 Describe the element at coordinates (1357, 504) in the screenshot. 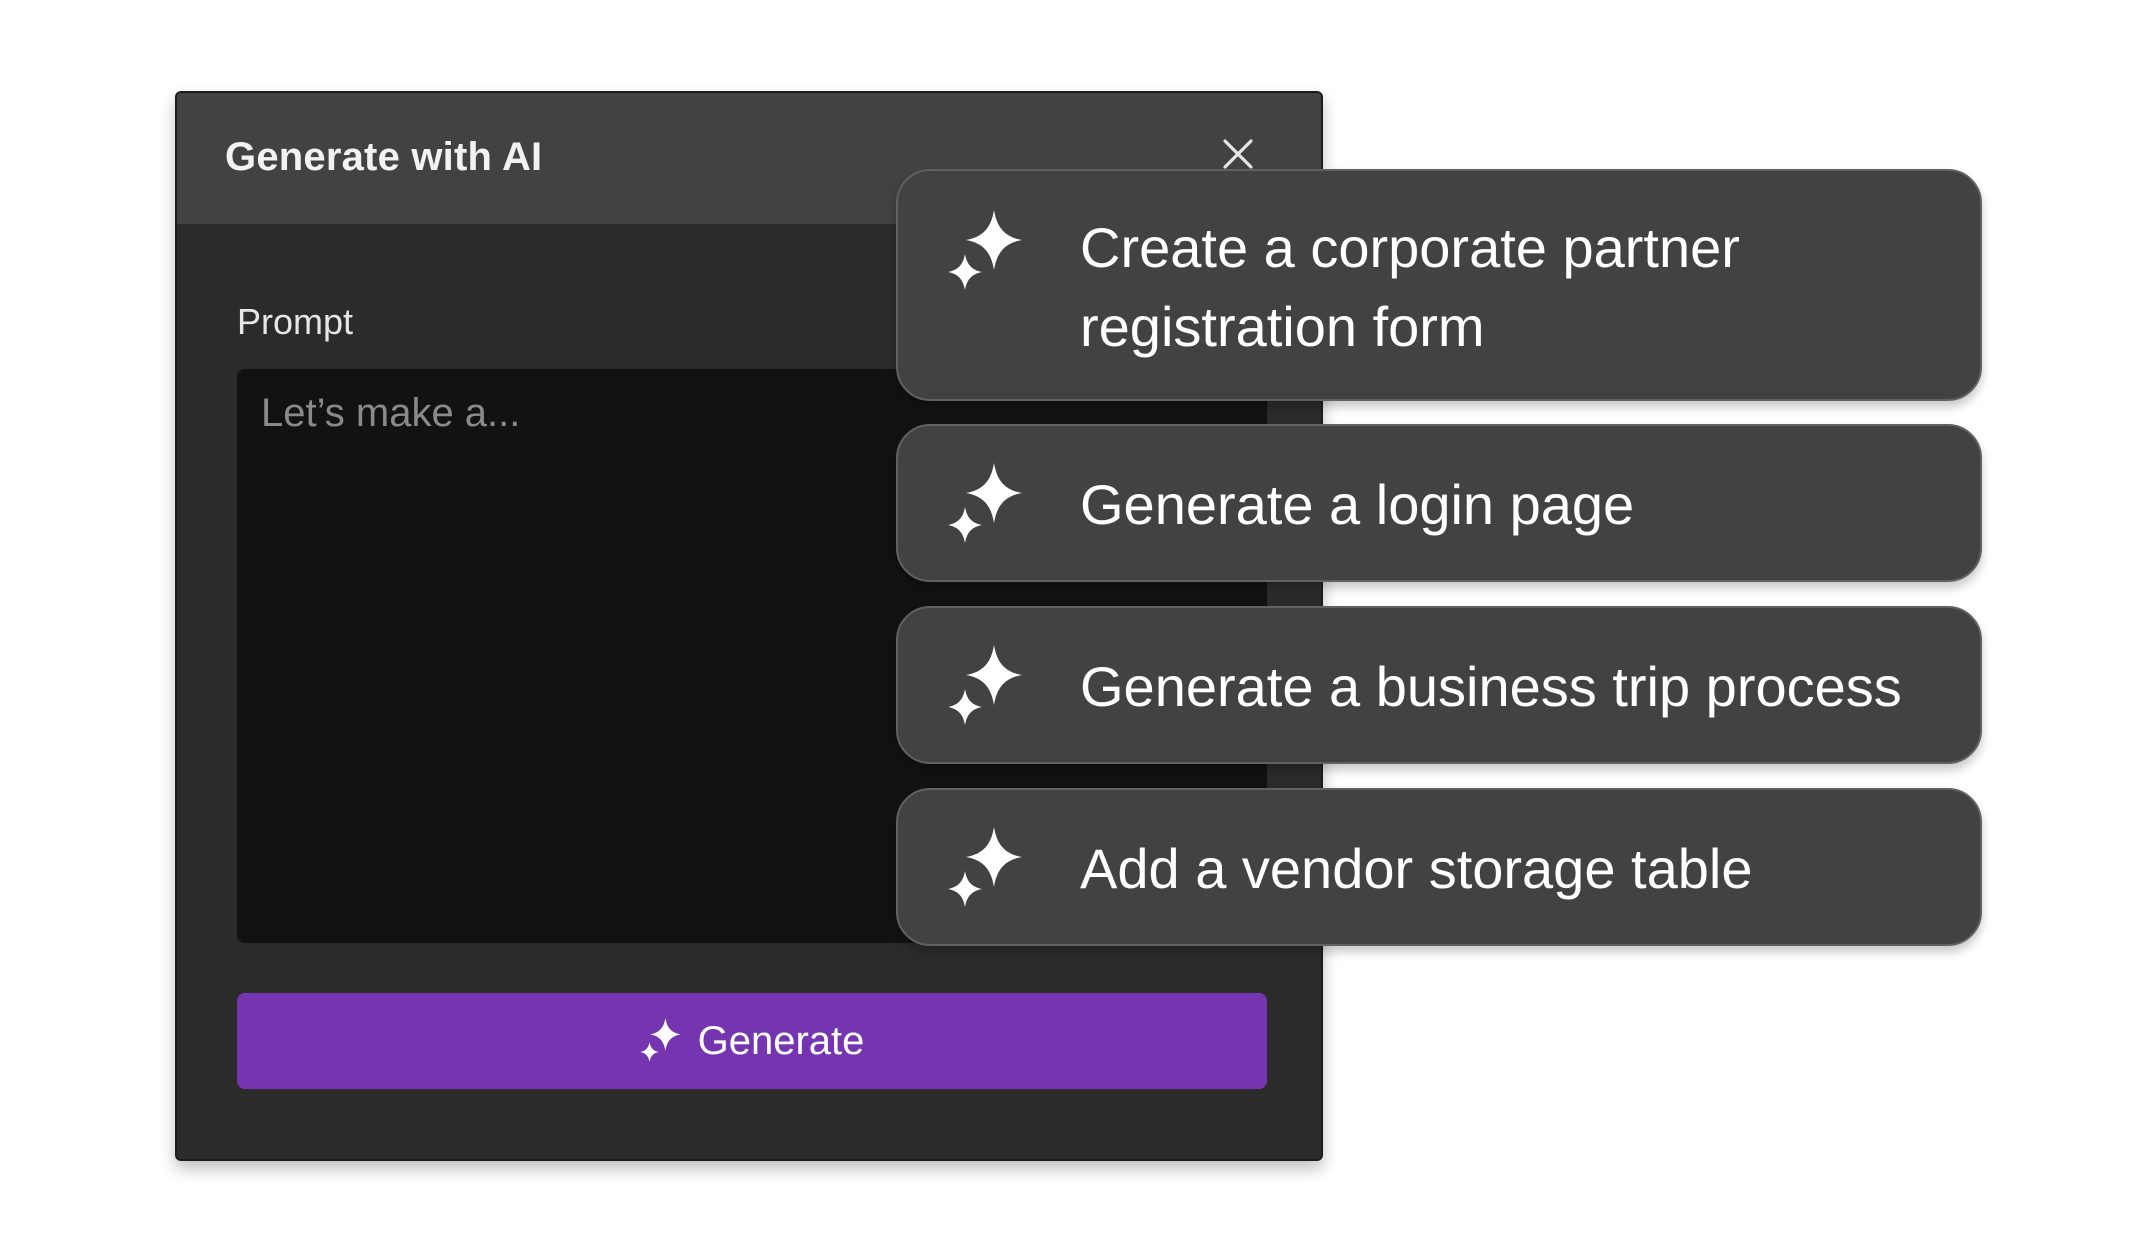

I see `suggestion-label: Generate a login page` at that location.